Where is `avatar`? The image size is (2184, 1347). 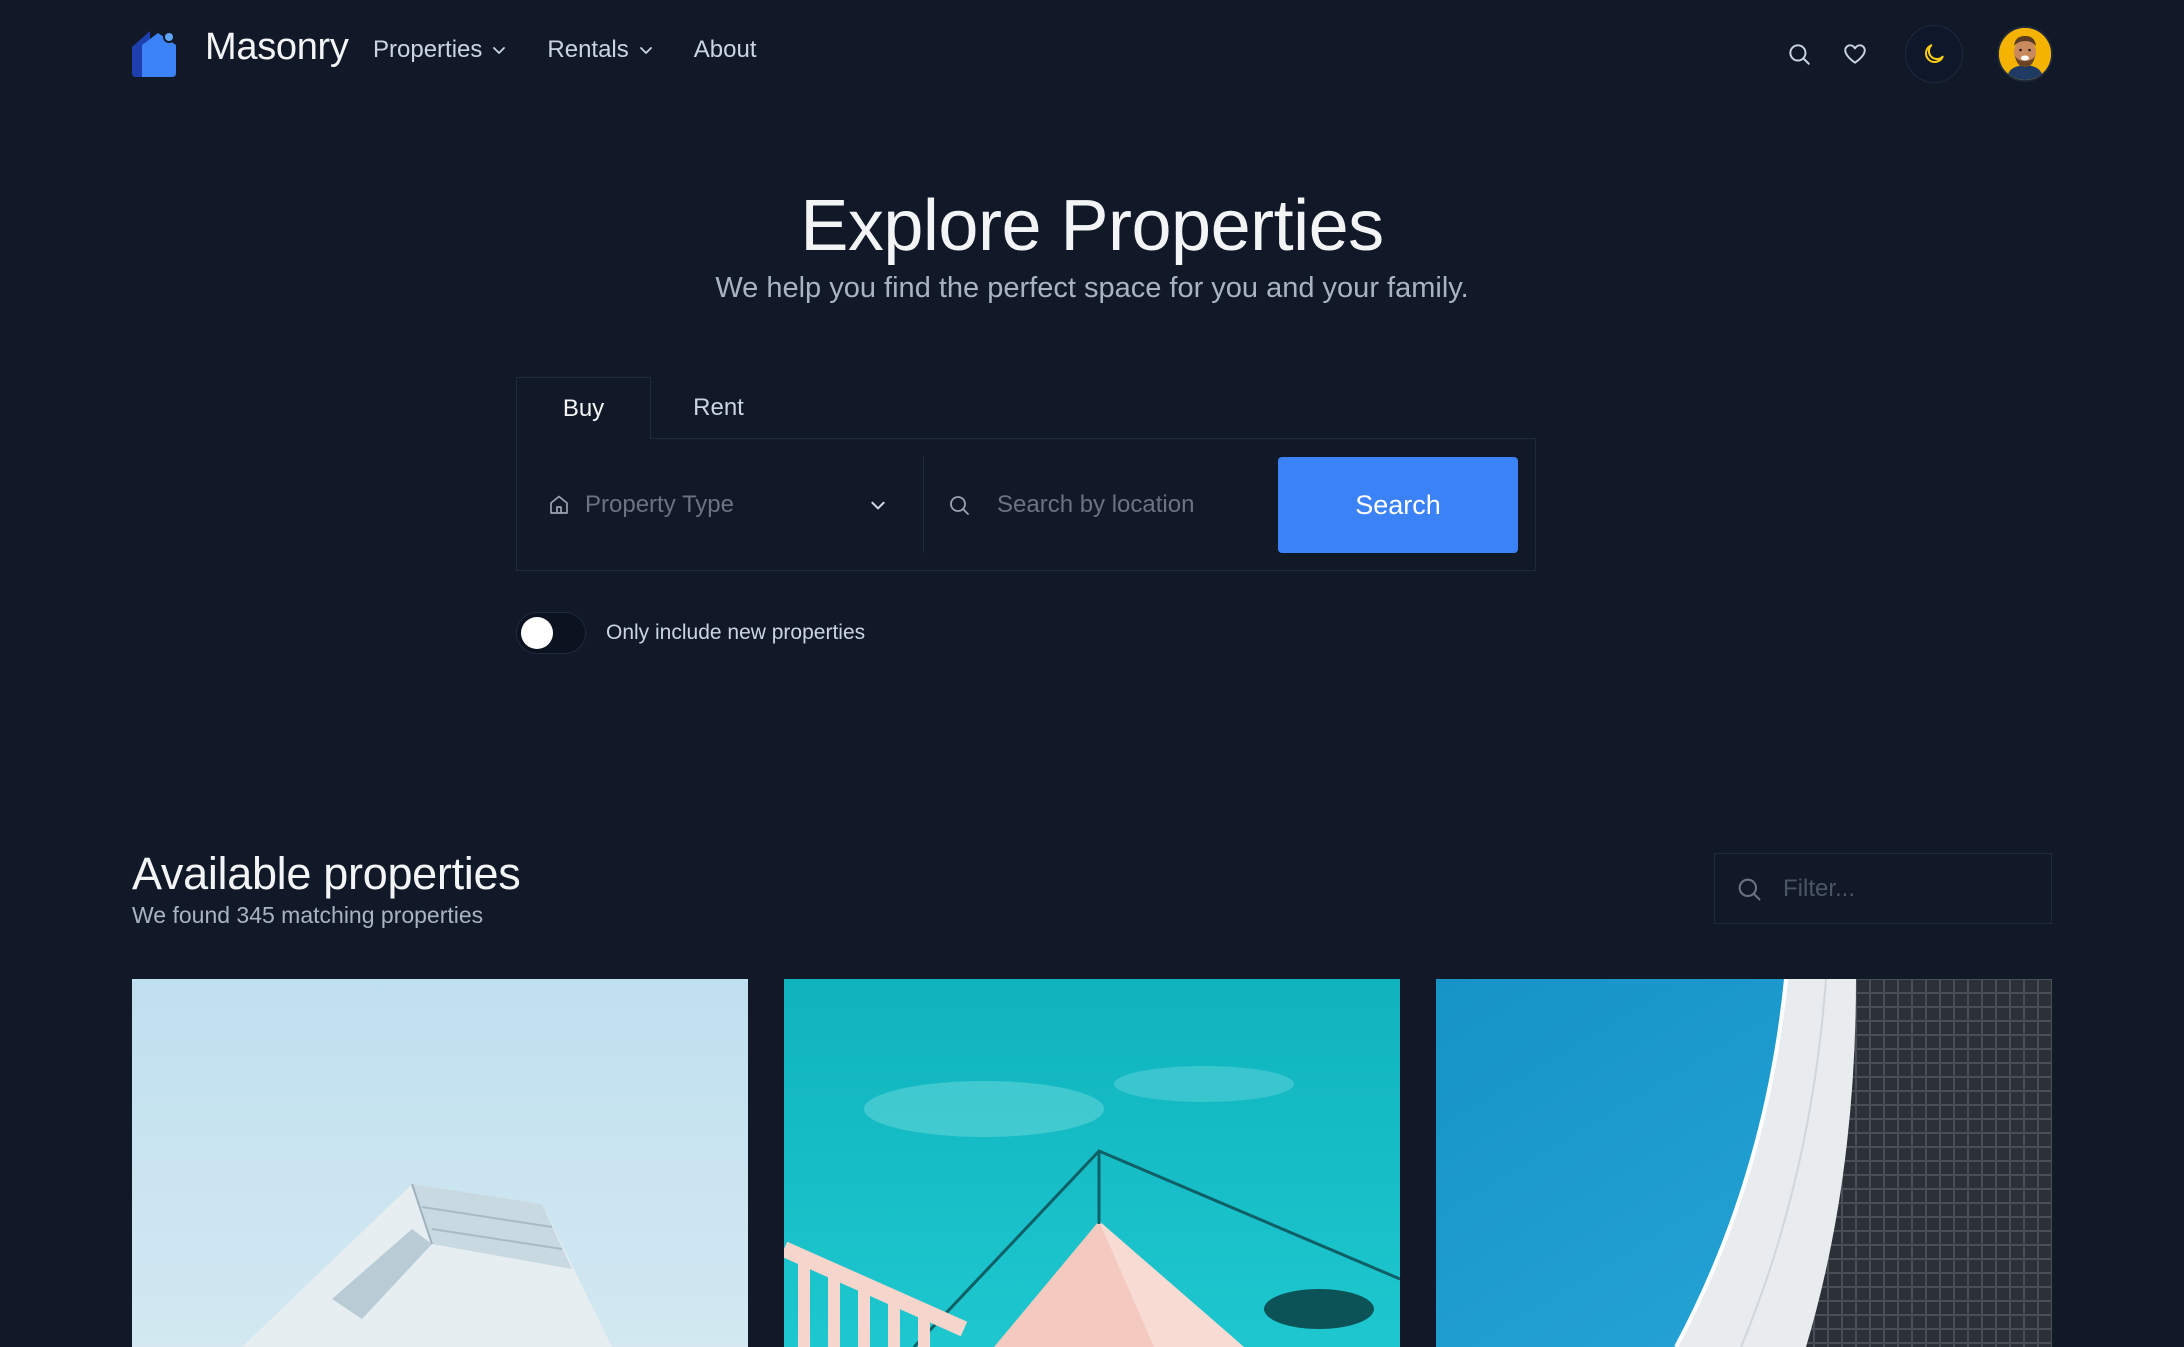
avatar is located at coordinates (2025, 54).